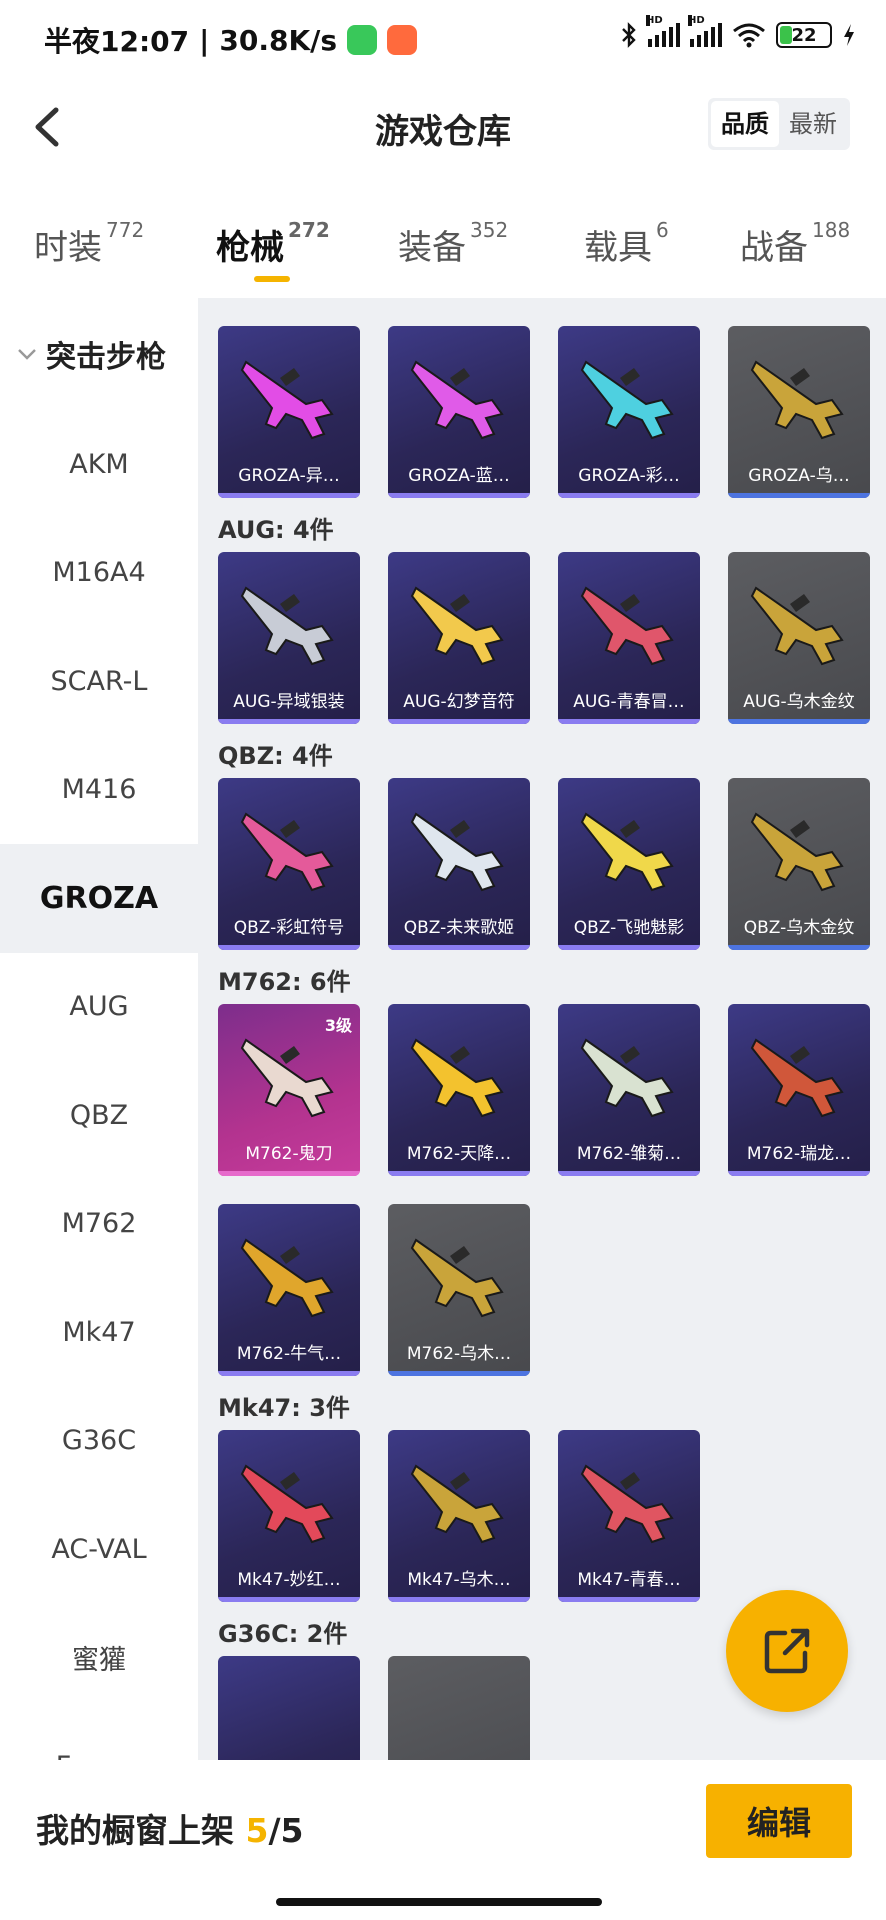 Image resolution: width=886 pixels, height=1920 pixels. I want to click on share-icon, so click(787, 1651).